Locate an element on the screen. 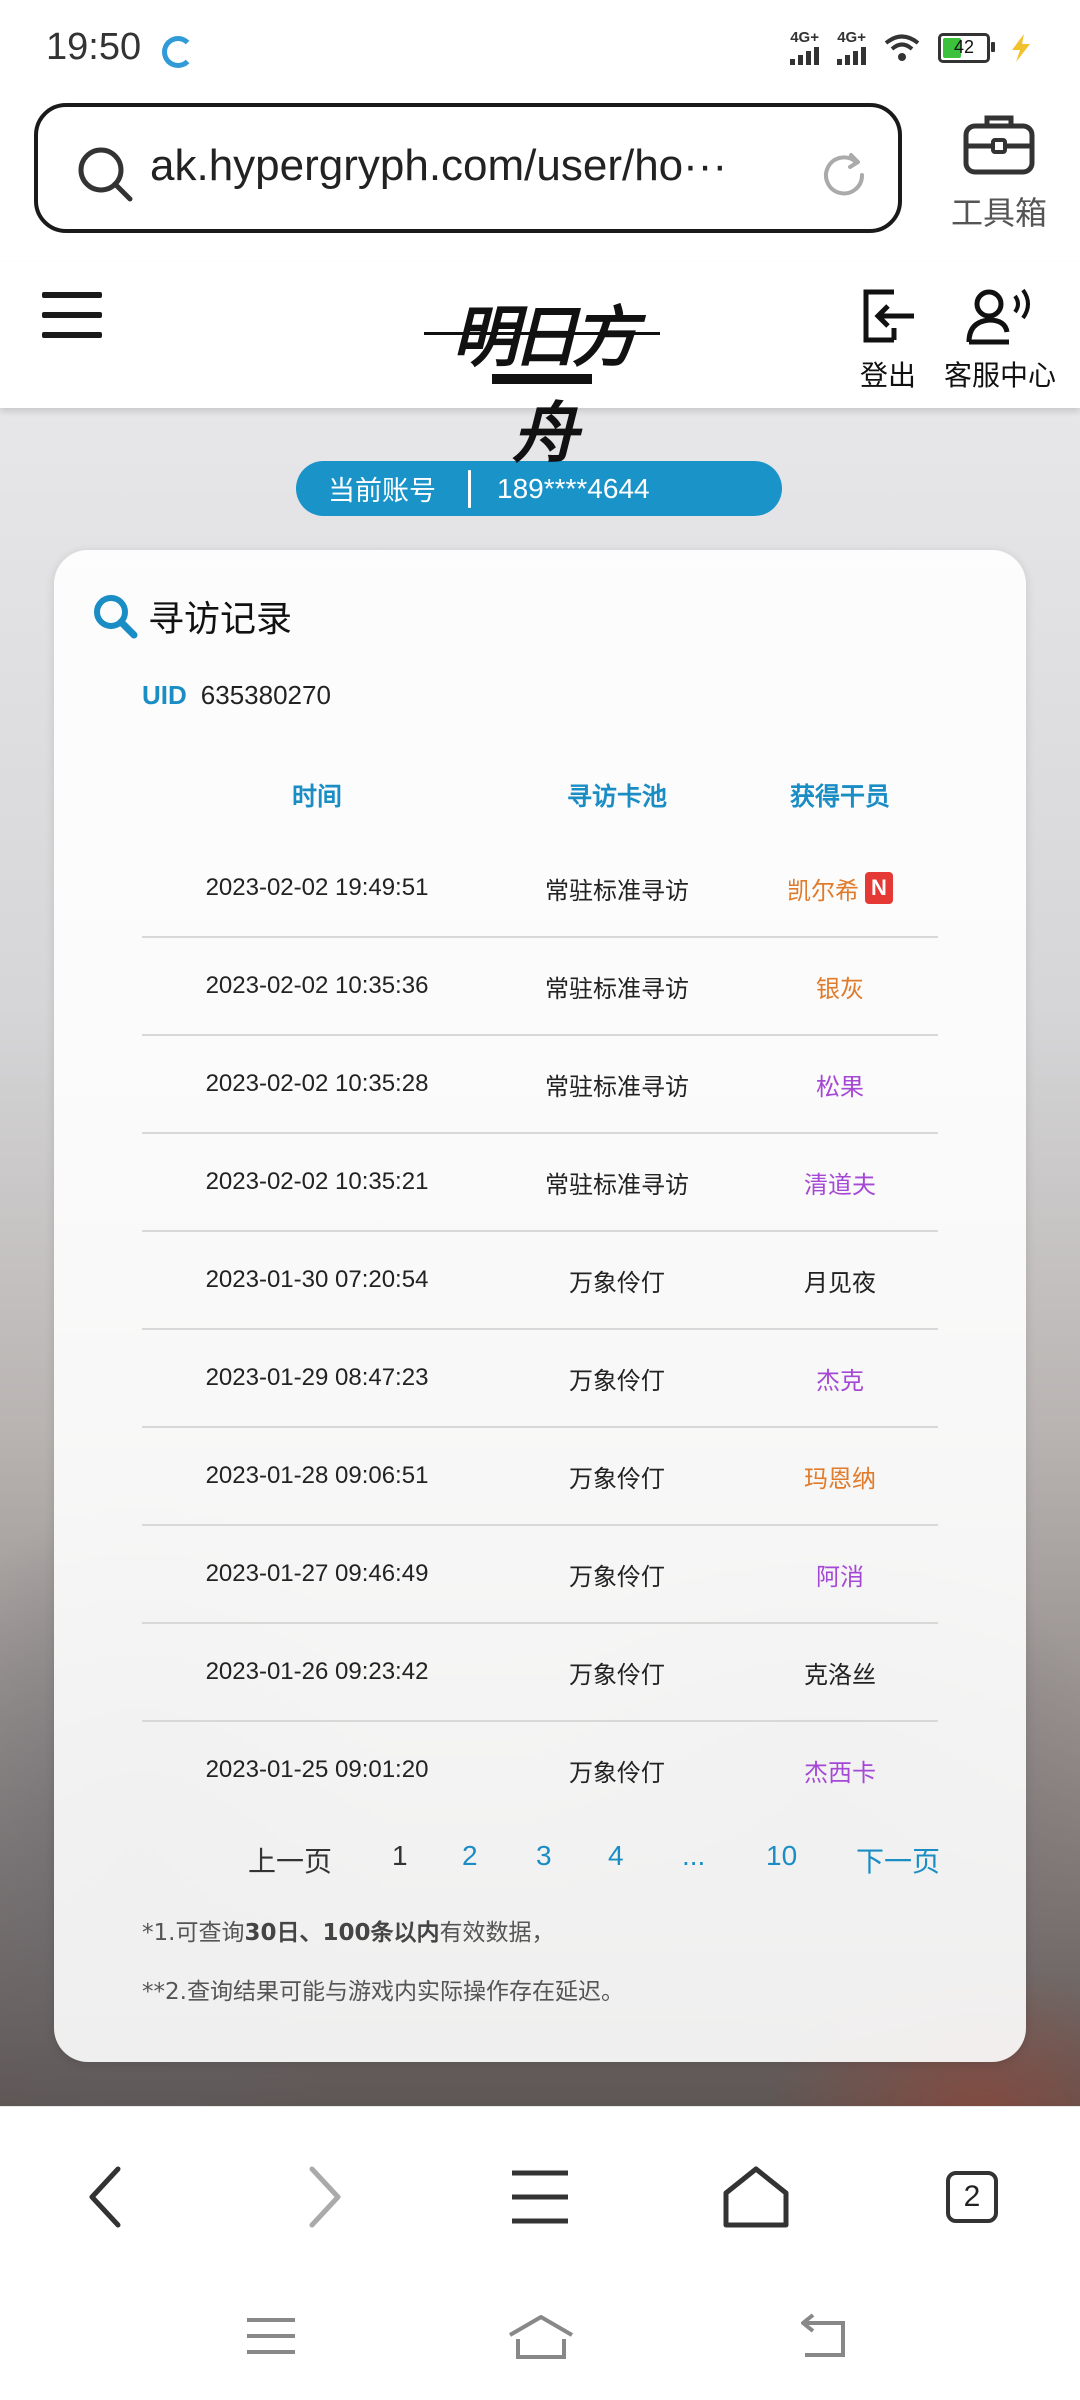  record-time: 2023-02-02 10:35:28 is located at coordinates (317, 1084).